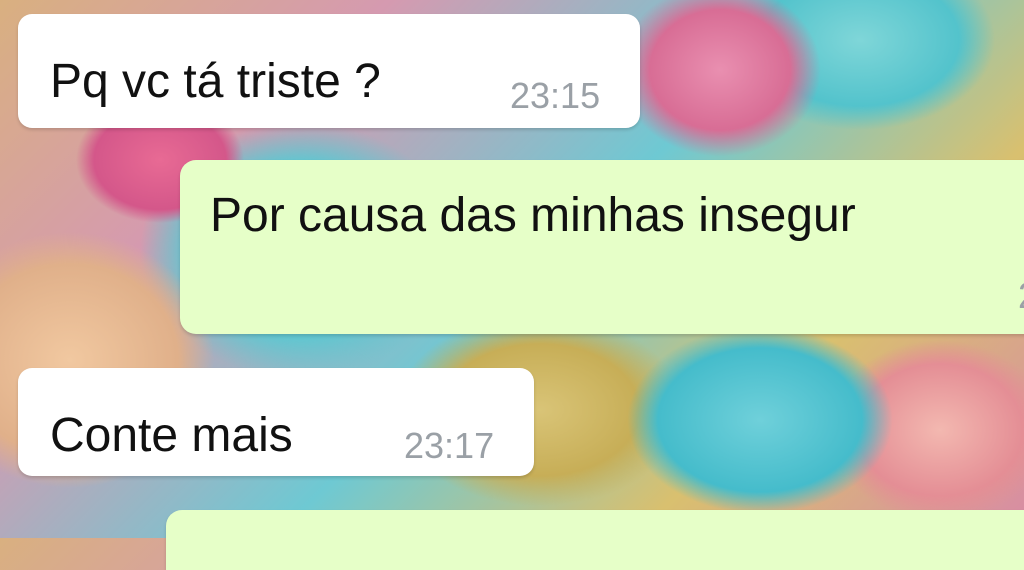 This screenshot has height=570, width=1024. What do you see at coordinates (171, 435) in the screenshot?
I see `message-text: Conte mais` at bounding box center [171, 435].